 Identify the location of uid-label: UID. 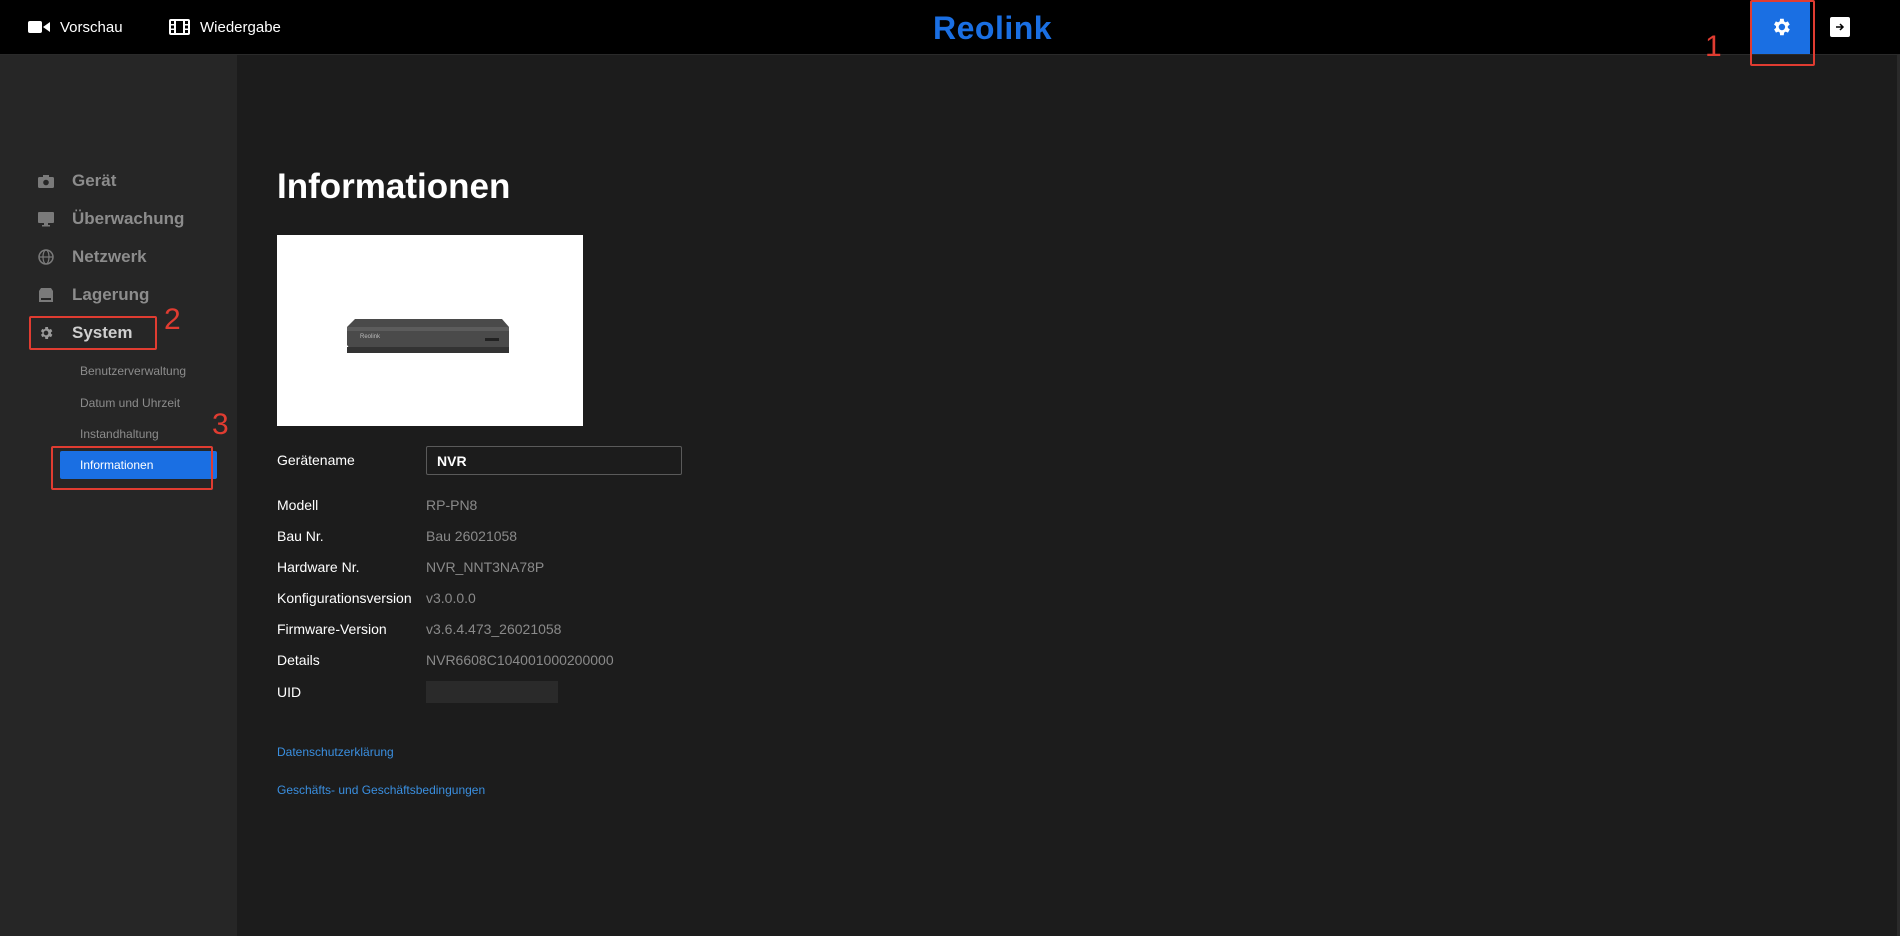
(289, 692).